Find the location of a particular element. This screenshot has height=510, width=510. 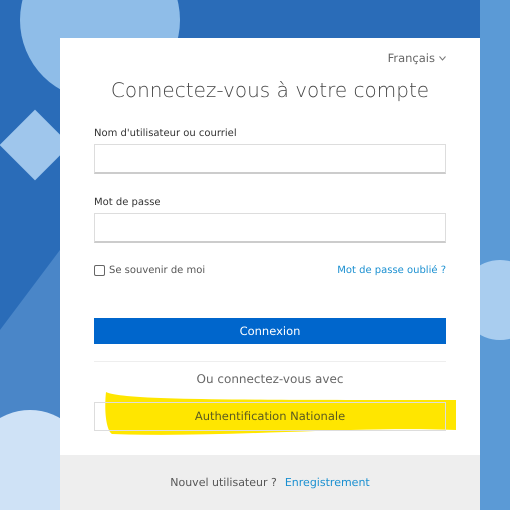

divider-text: Ou connectez-vous avec is located at coordinates (270, 379).